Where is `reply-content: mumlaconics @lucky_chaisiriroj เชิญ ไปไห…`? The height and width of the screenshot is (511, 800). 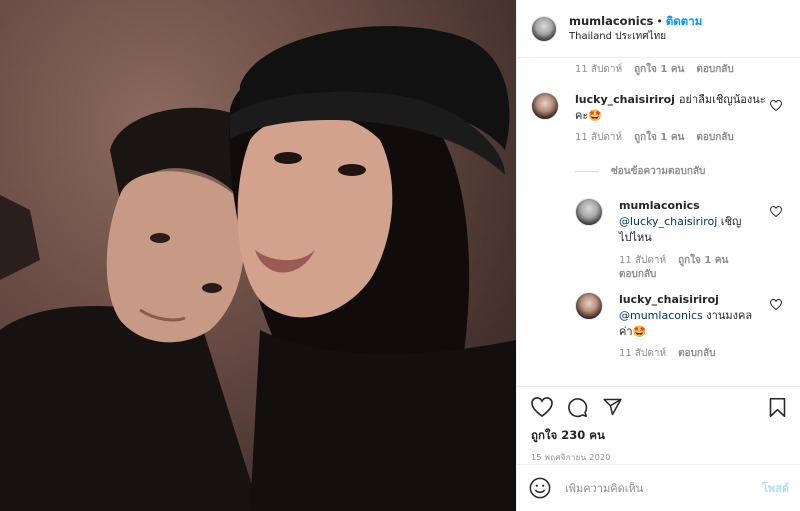
reply-content: mumlaconics @lucky_chaisiriroj เชิญ ไปไห… is located at coordinates (694, 240).